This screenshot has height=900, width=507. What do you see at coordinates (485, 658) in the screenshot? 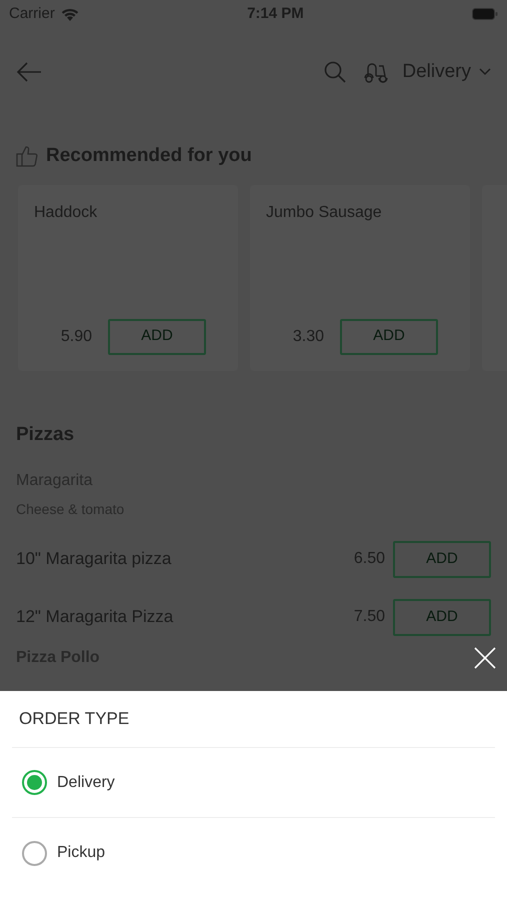
I see `close-icon` at bounding box center [485, 658].